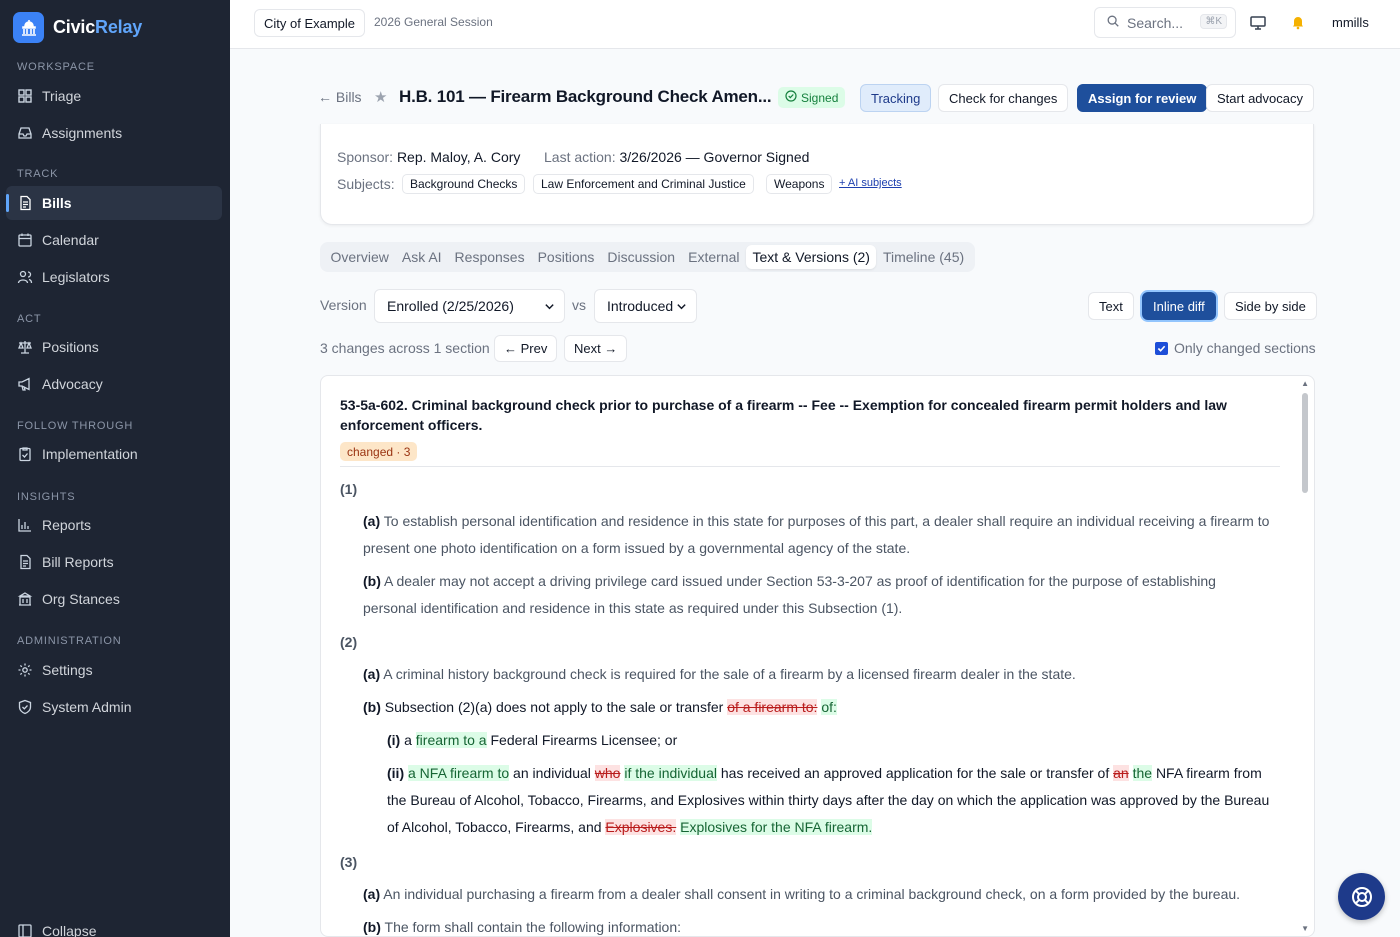  What do you see at coordinates (359, 257) in the screenshot?
I see `tab-overview: Overview` at bounding box center [359, 257].